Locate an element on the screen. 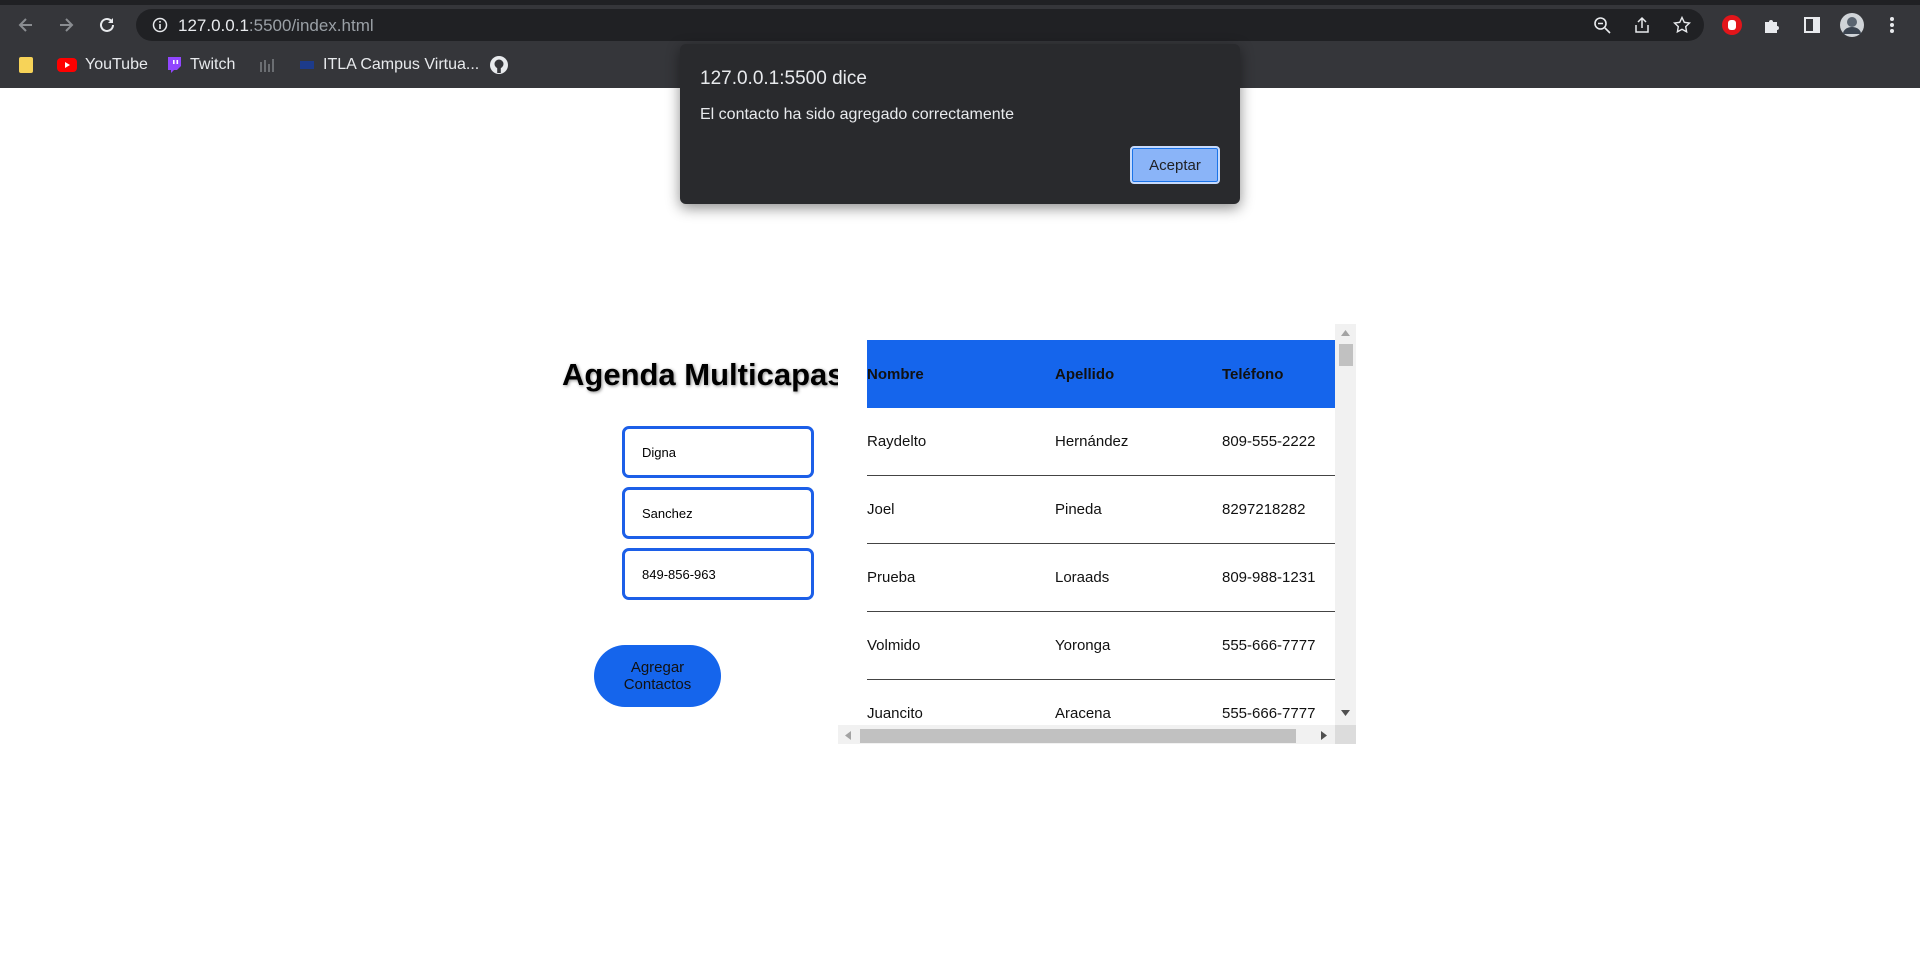 Image resolution: width=1920 pixels, height=977 pixels. table-row: Prueba Loraads 809-988-1231 is located at coordinates (1101, 578).